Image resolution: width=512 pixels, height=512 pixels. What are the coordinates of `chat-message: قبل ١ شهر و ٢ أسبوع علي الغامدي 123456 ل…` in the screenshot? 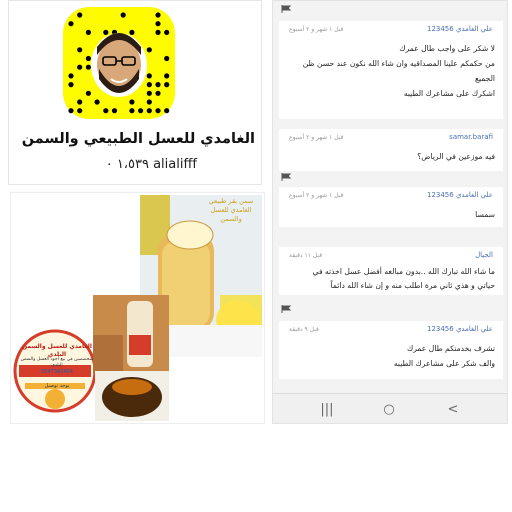 It's located at (391, 70).